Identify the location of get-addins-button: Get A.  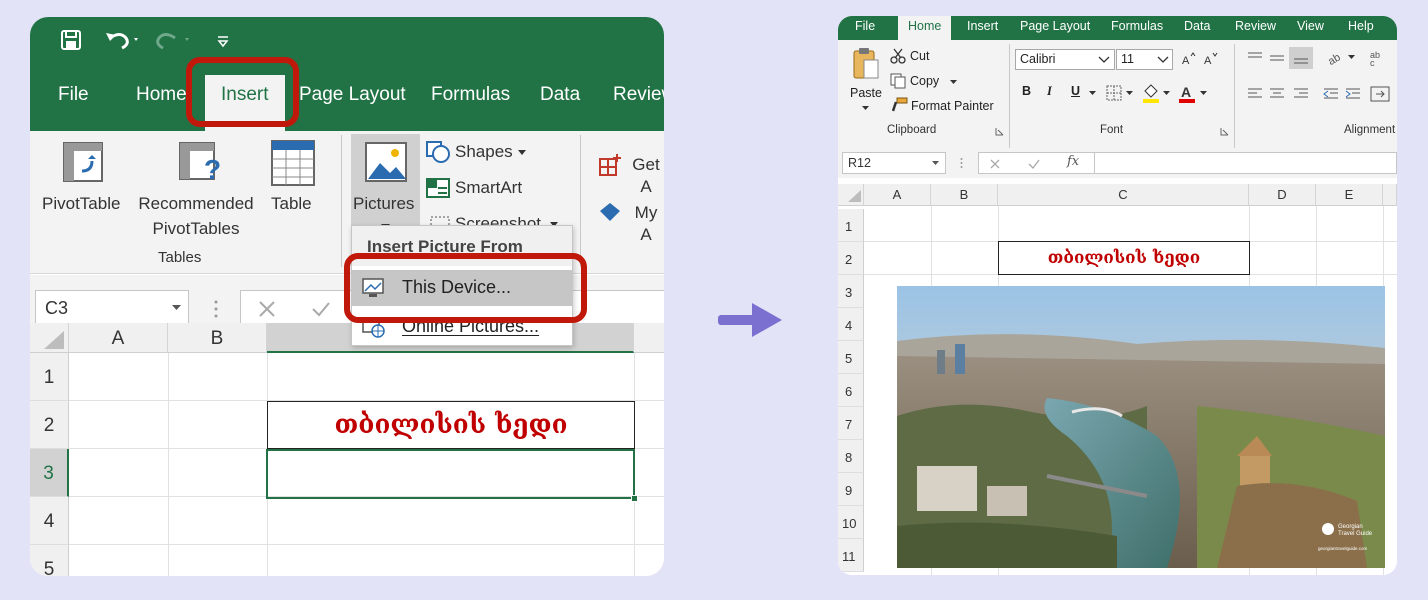
(646, 176).